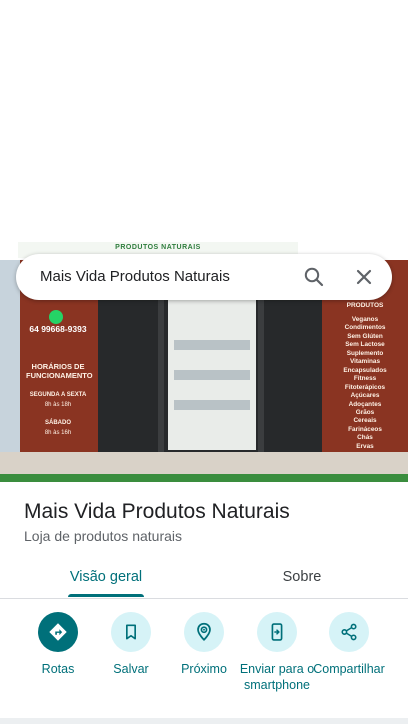  What do you see at coordinates (103, 536) in the screenshot?
I see `place-category: Loja de produtos naturais` at bounding box center [103, 536].